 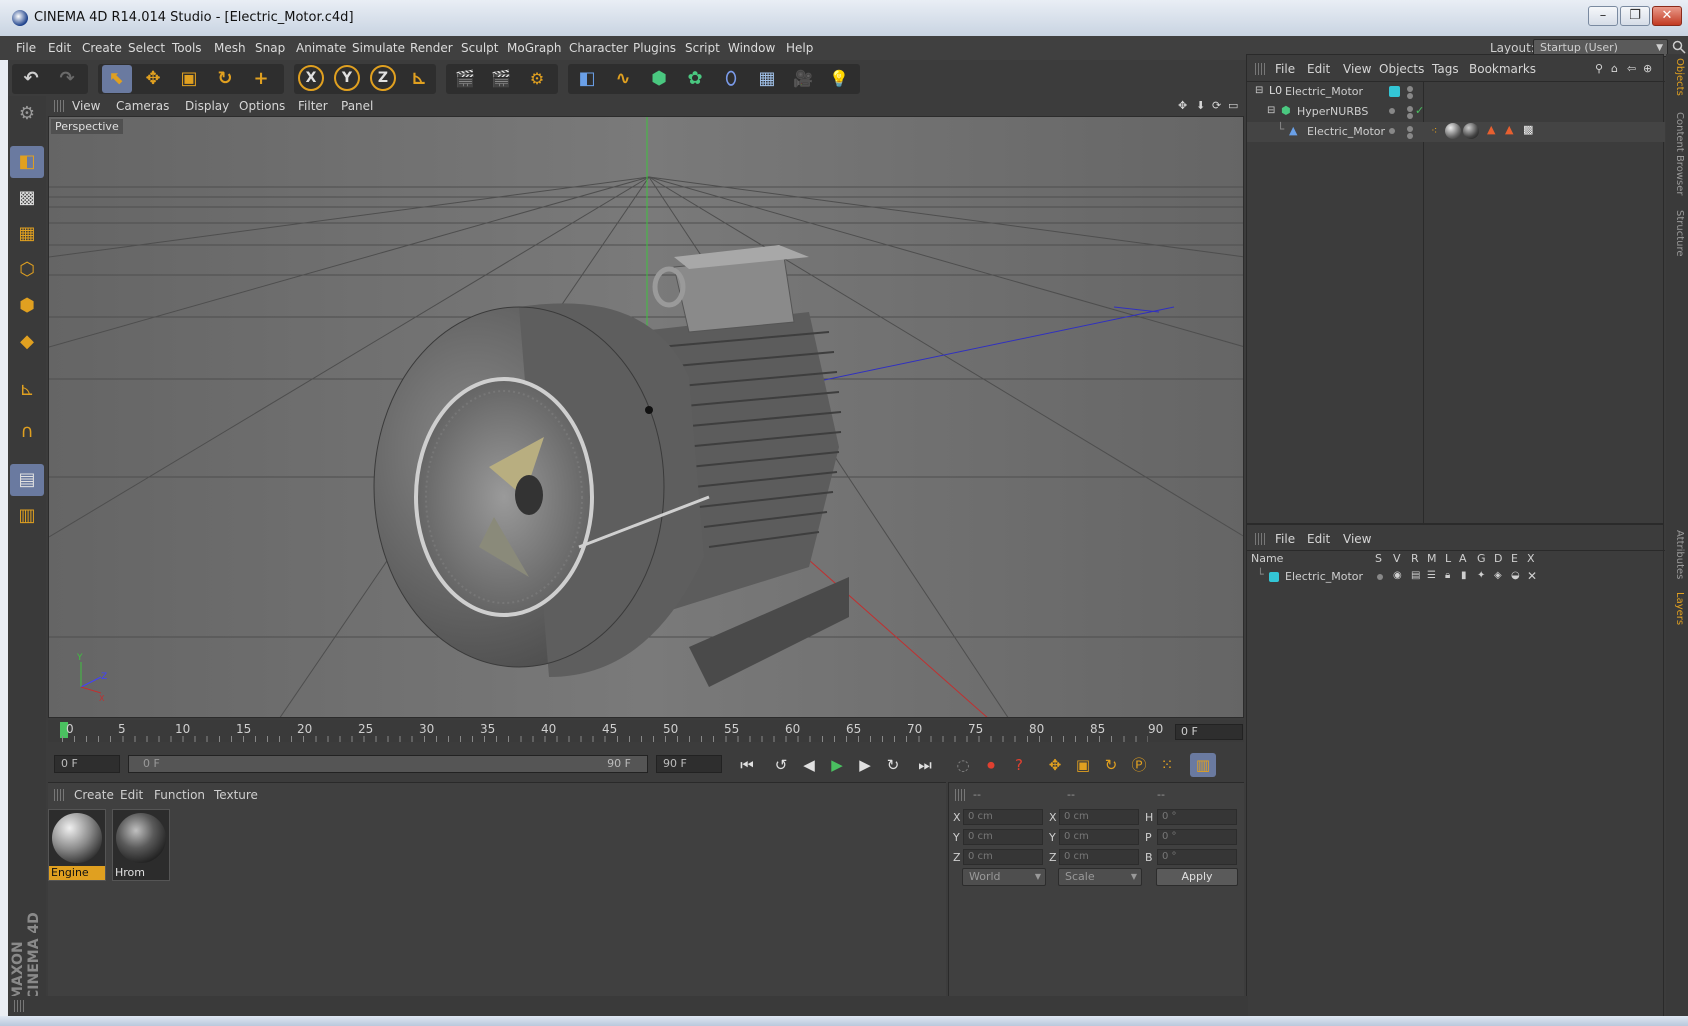 What do you see at coordinates (1003, 817) in the screenshot?
I see `pos-x-field: 0 cm` at bounding box center [1003, 817].